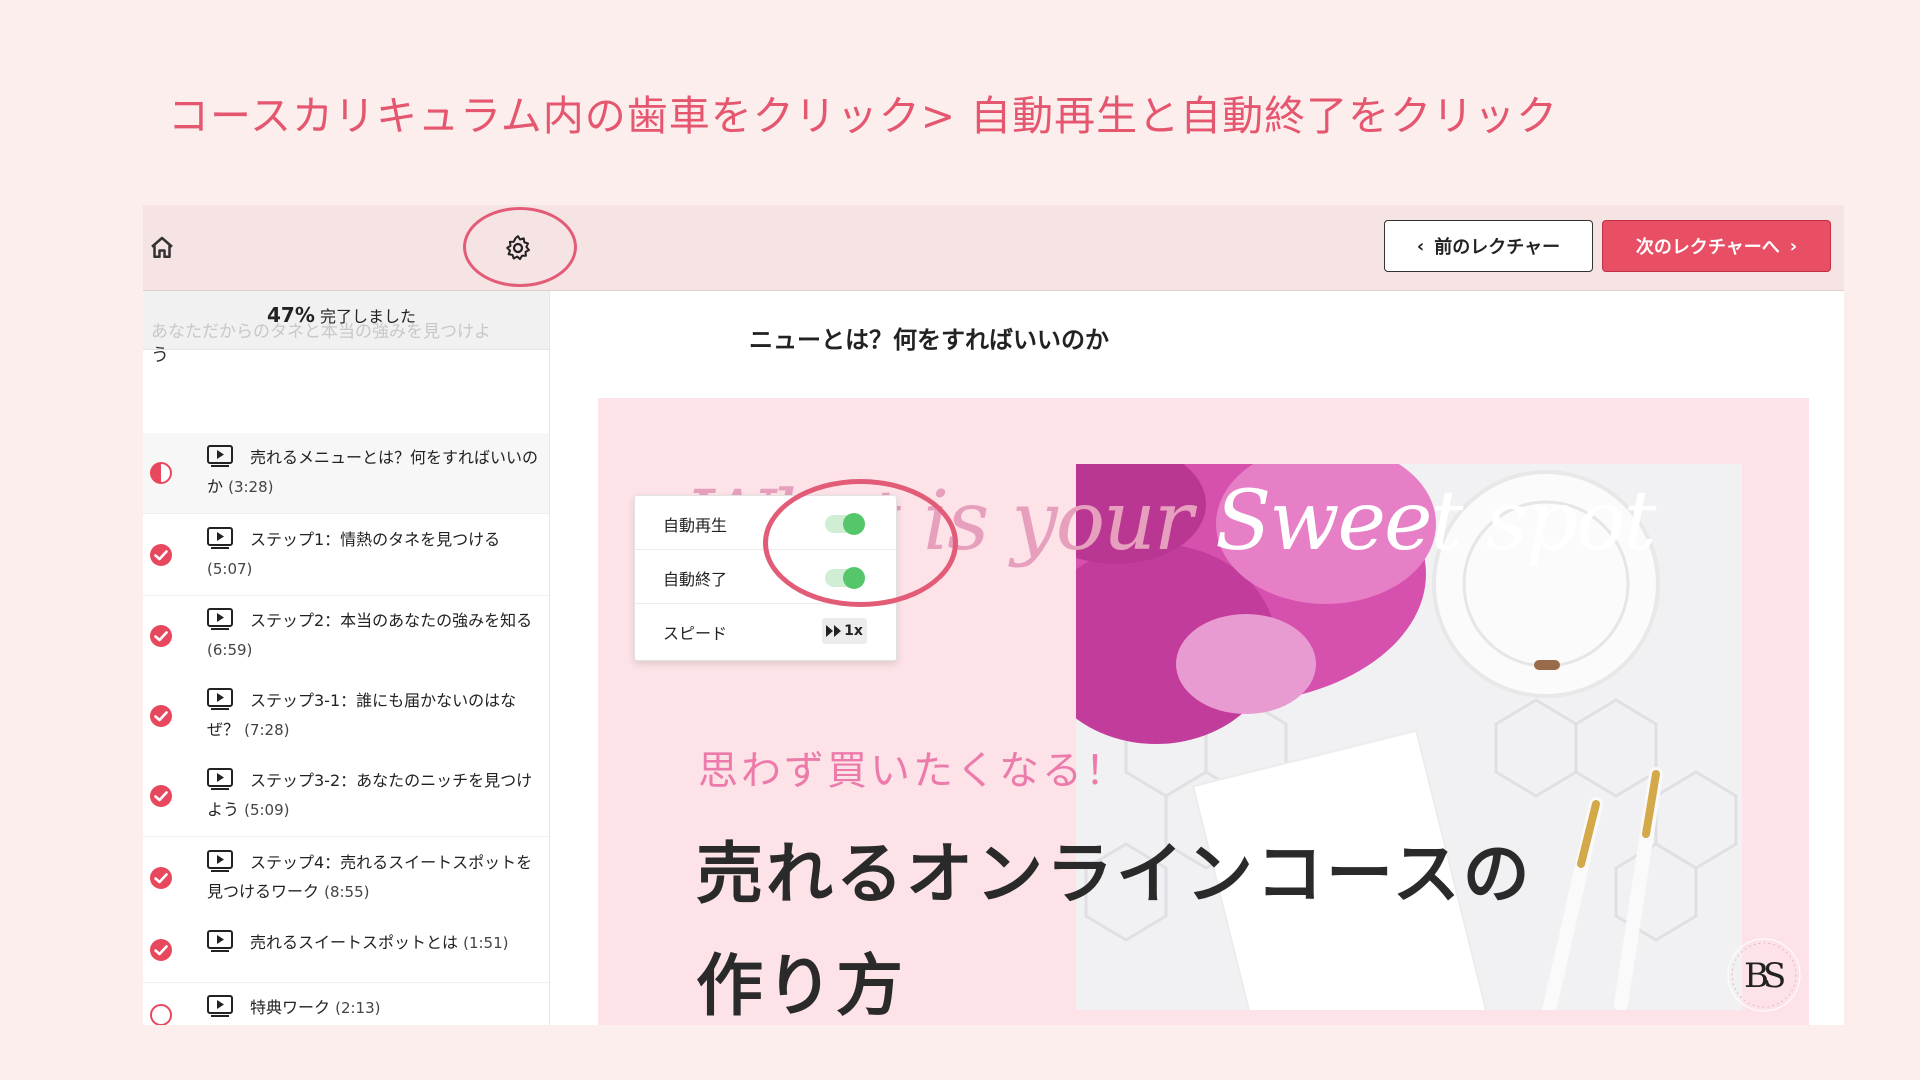 Image resolution: width=1920 pixels, height=1080 pixels. What do you see at coordinates (375, 539) in the screenshot?
I see `lecture-title-text: ステップ1：情熱のタネを見つける` at bounding box center [375, 539].